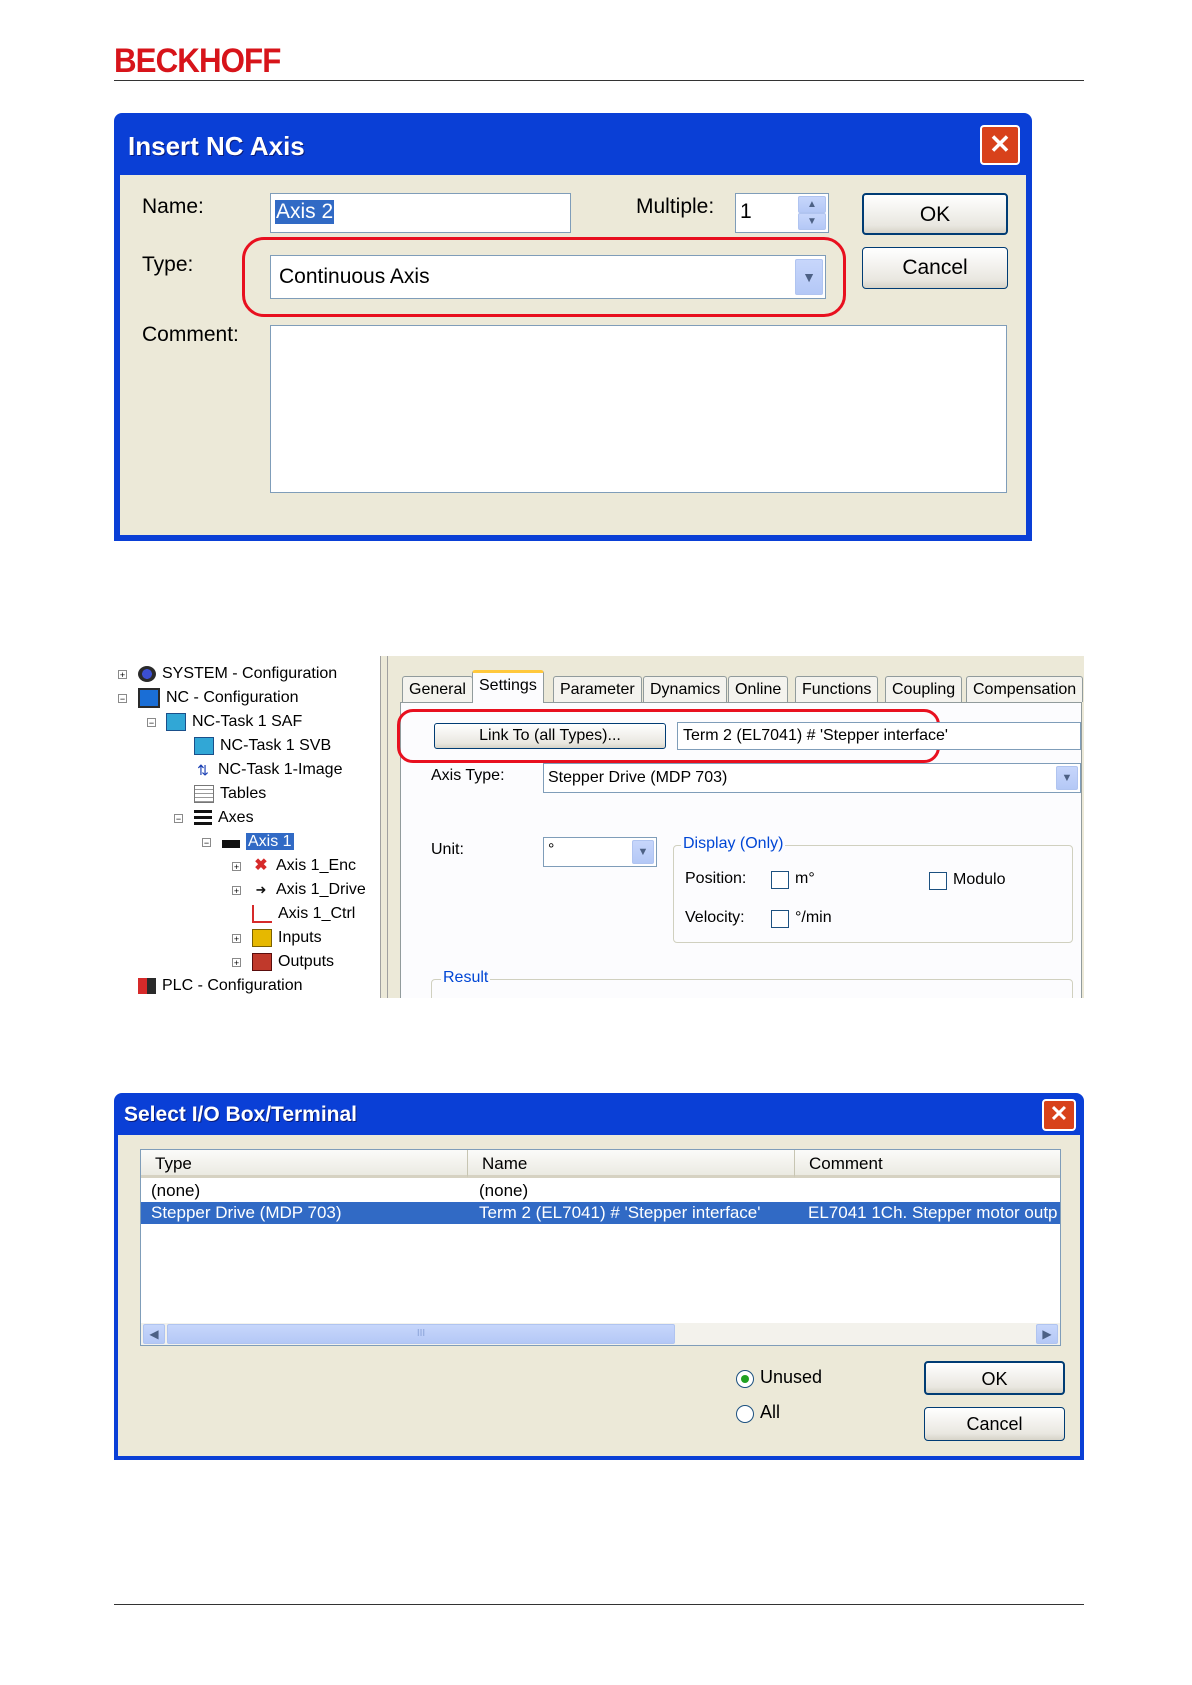 This screenshot has width=1192, height=1685. I want to click on tab-online: Online, so click(758, 689).